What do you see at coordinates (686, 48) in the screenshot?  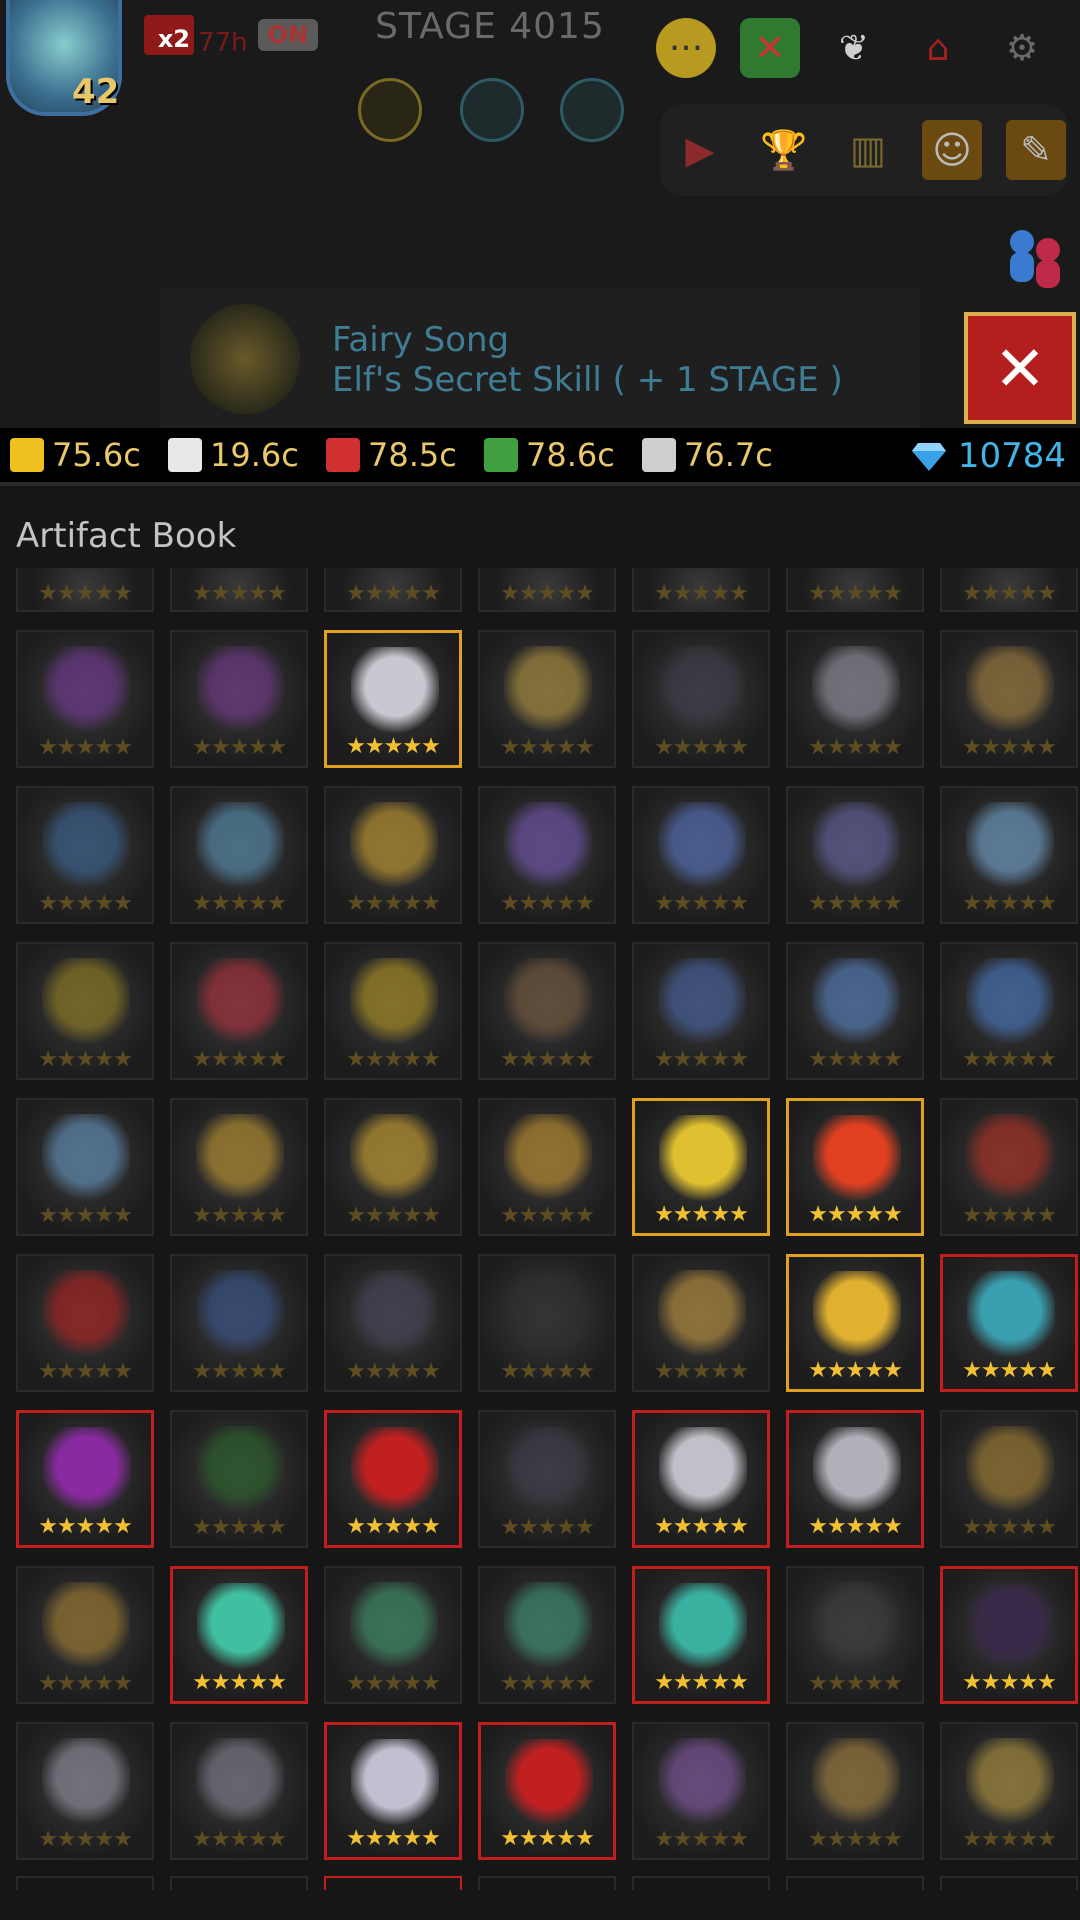 I see `chat-icon: ···` at bounding box center [686, 48].